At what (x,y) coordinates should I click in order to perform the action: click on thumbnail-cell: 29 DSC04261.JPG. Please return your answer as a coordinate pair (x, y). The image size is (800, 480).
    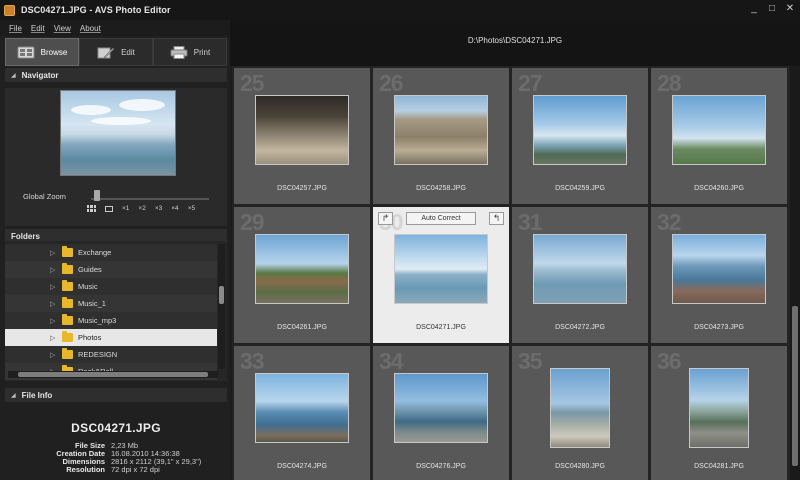
    Looking at the image, I should click on (302, 275).